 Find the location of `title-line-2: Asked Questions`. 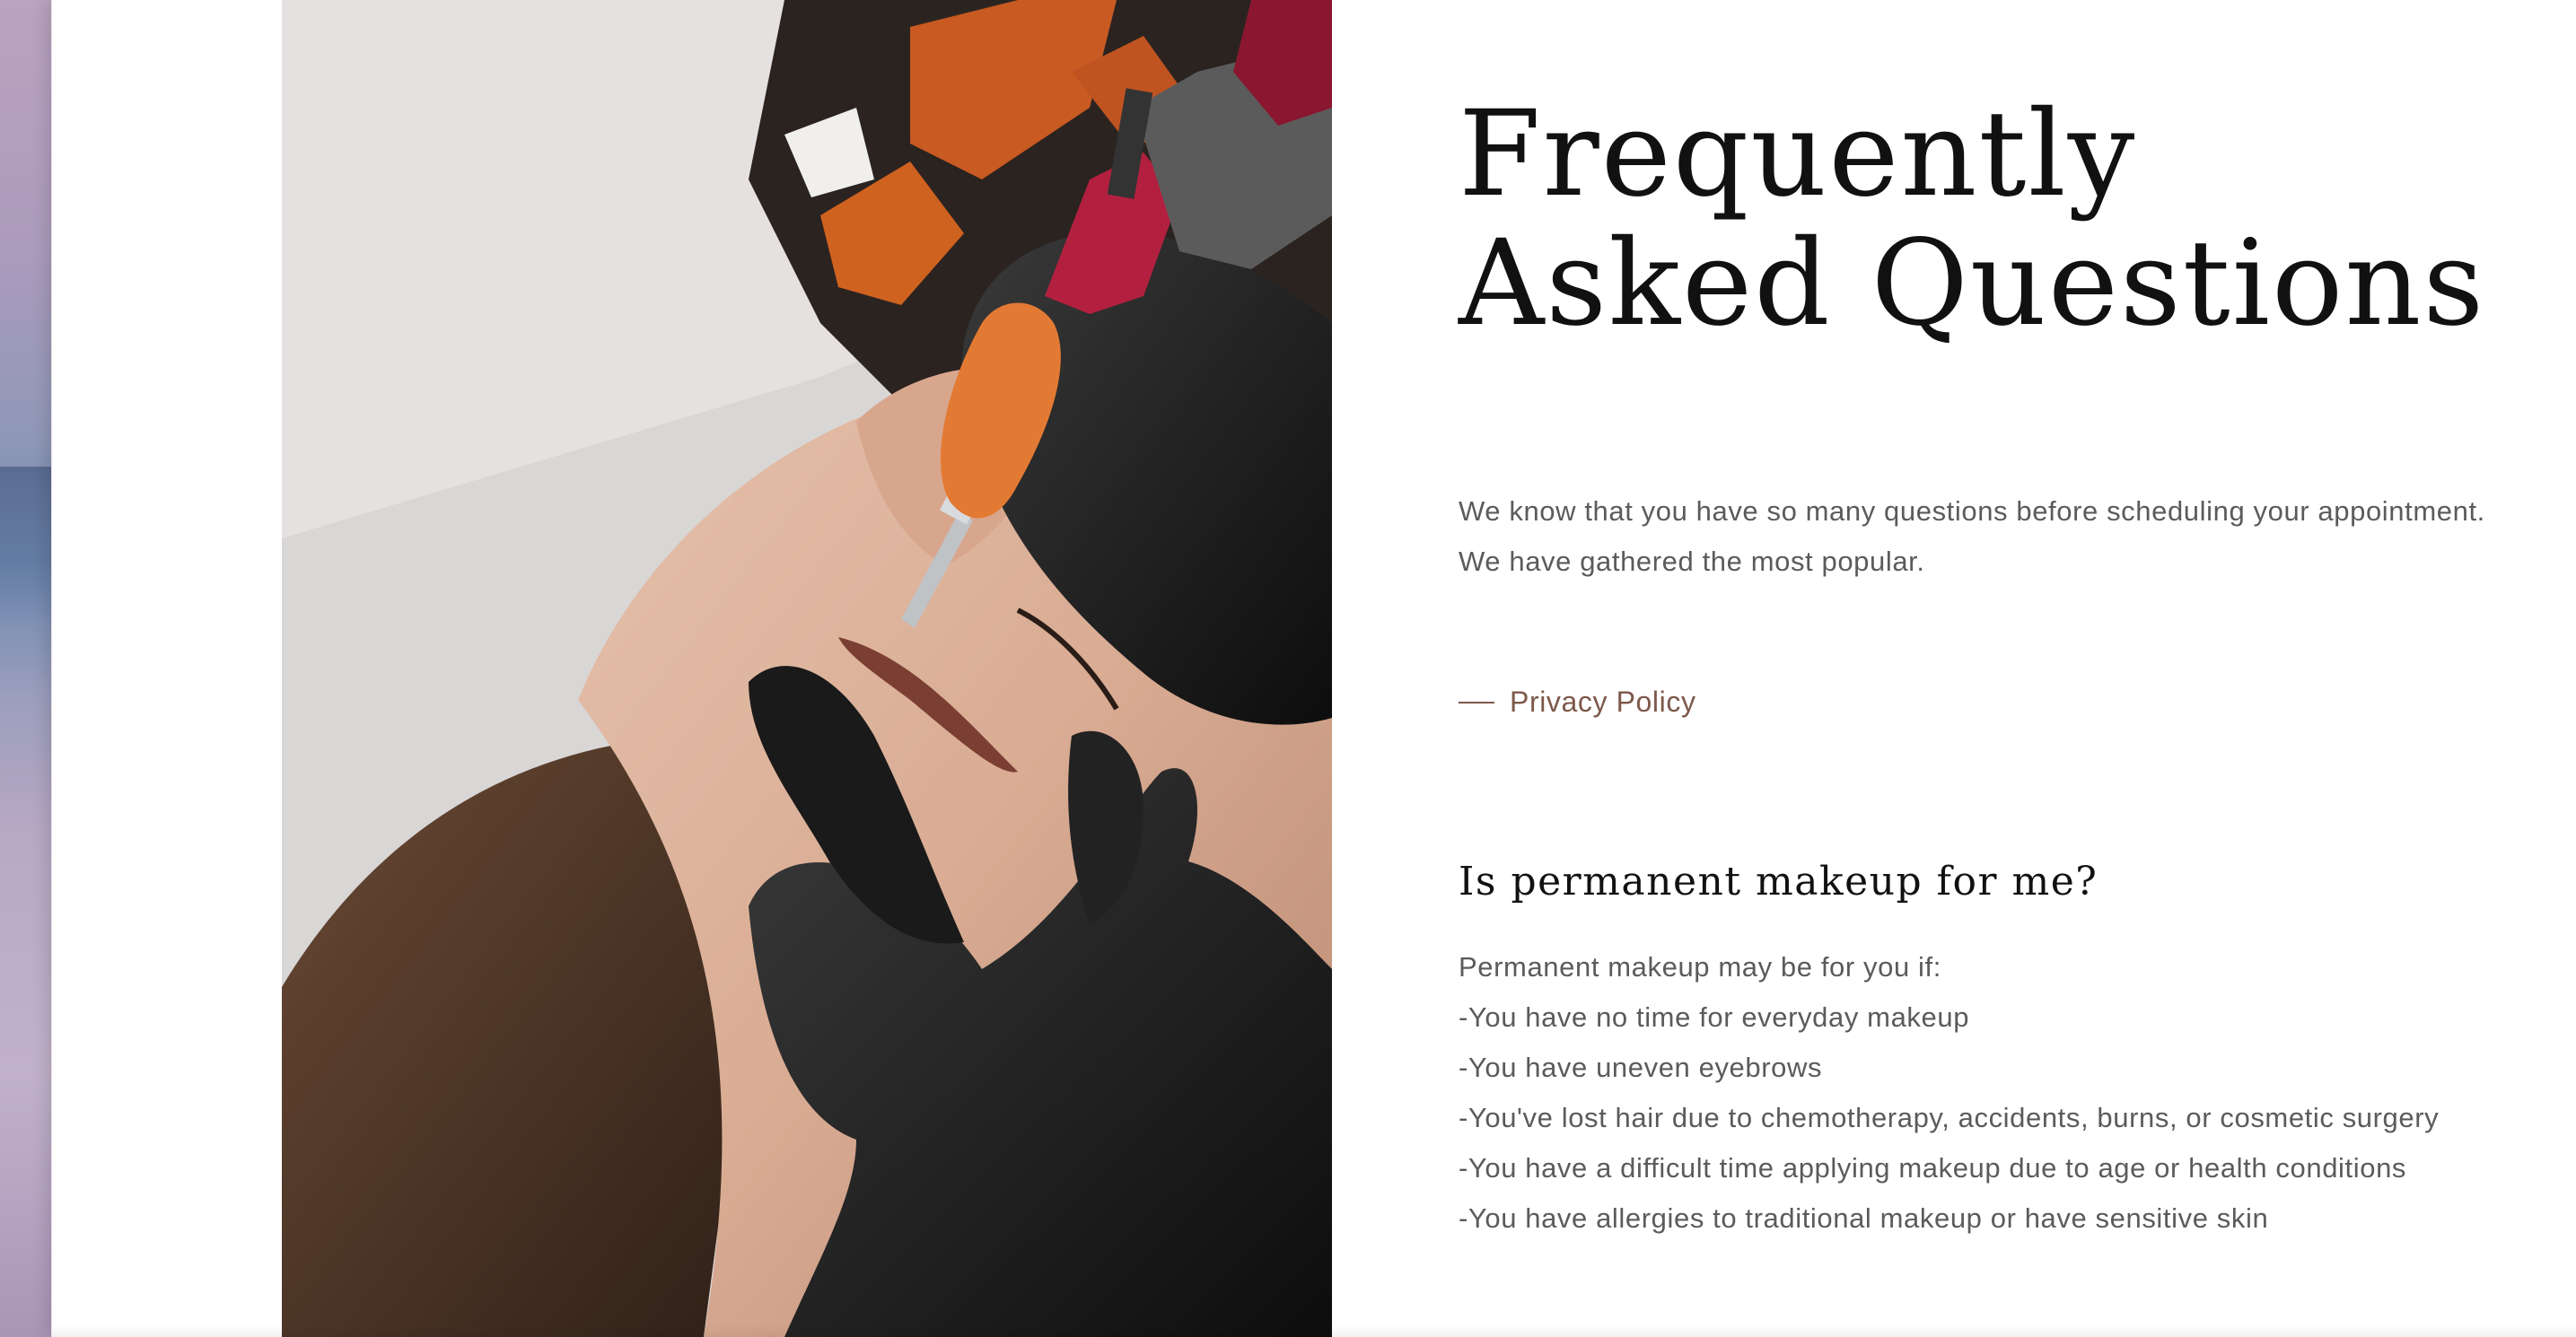

title-line-2: Asked Questions is located at coordinates (1972, 283).